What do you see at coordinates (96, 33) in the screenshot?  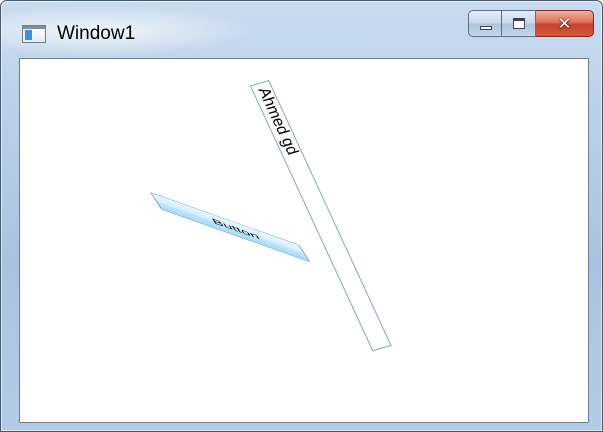 I see `window-title: Window1` at bounding box center [96, 33].